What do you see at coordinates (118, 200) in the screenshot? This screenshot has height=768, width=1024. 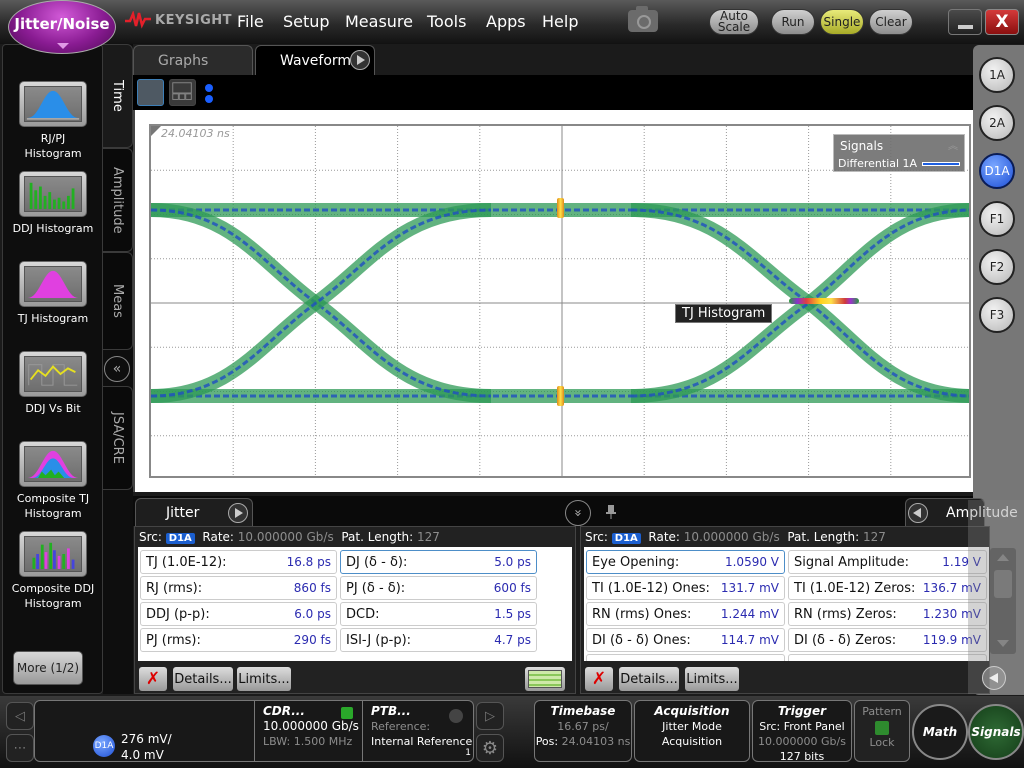 I see `tab-amplitude: Amplitude` at bounding box center [118, 200].